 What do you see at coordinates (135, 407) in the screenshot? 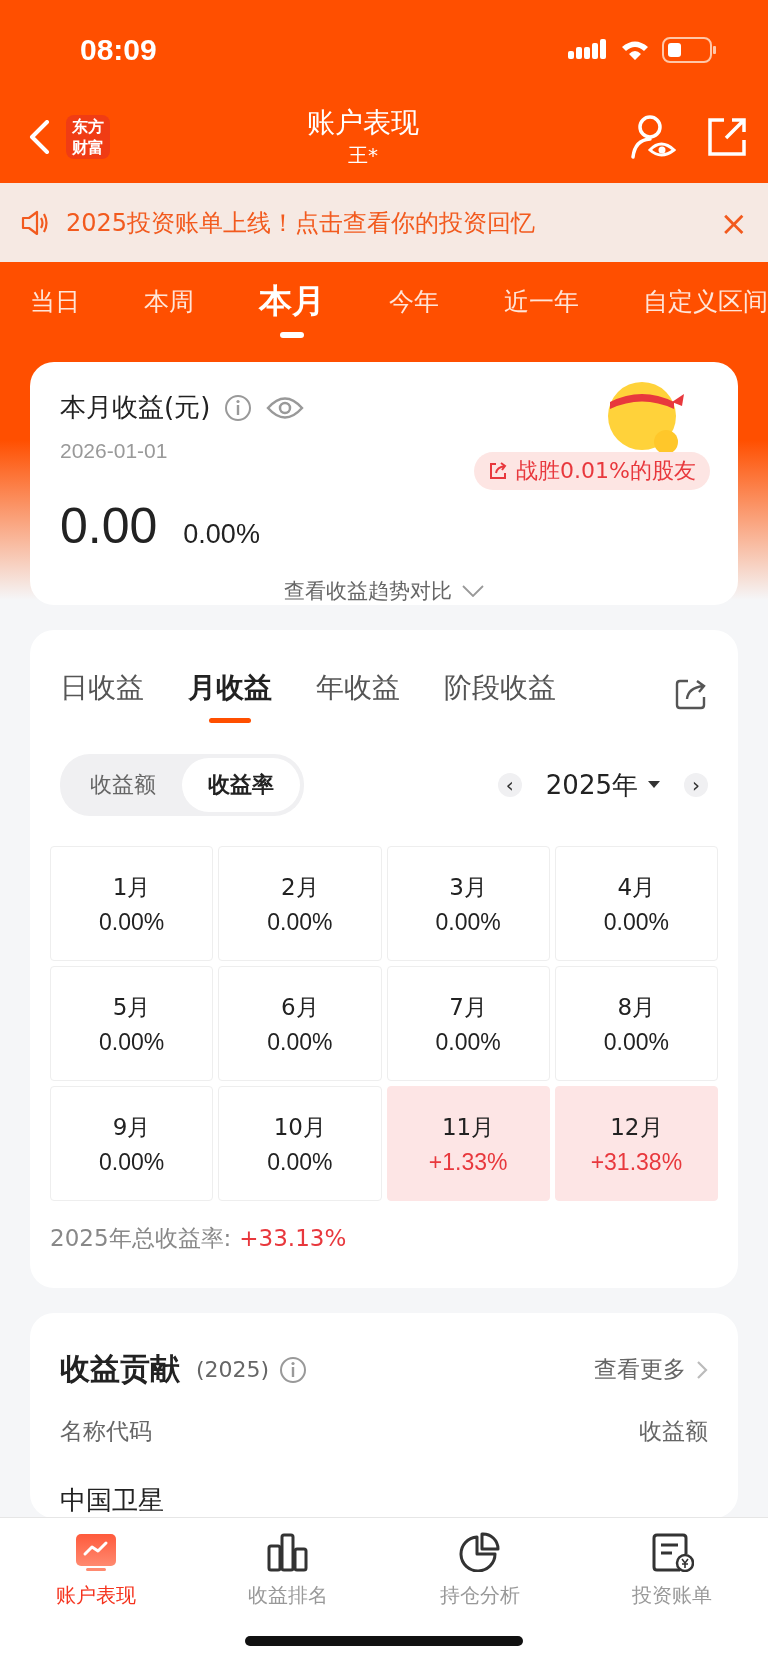
I see `summary-title: 本月收益(元)` at bounding box center [135, 407].